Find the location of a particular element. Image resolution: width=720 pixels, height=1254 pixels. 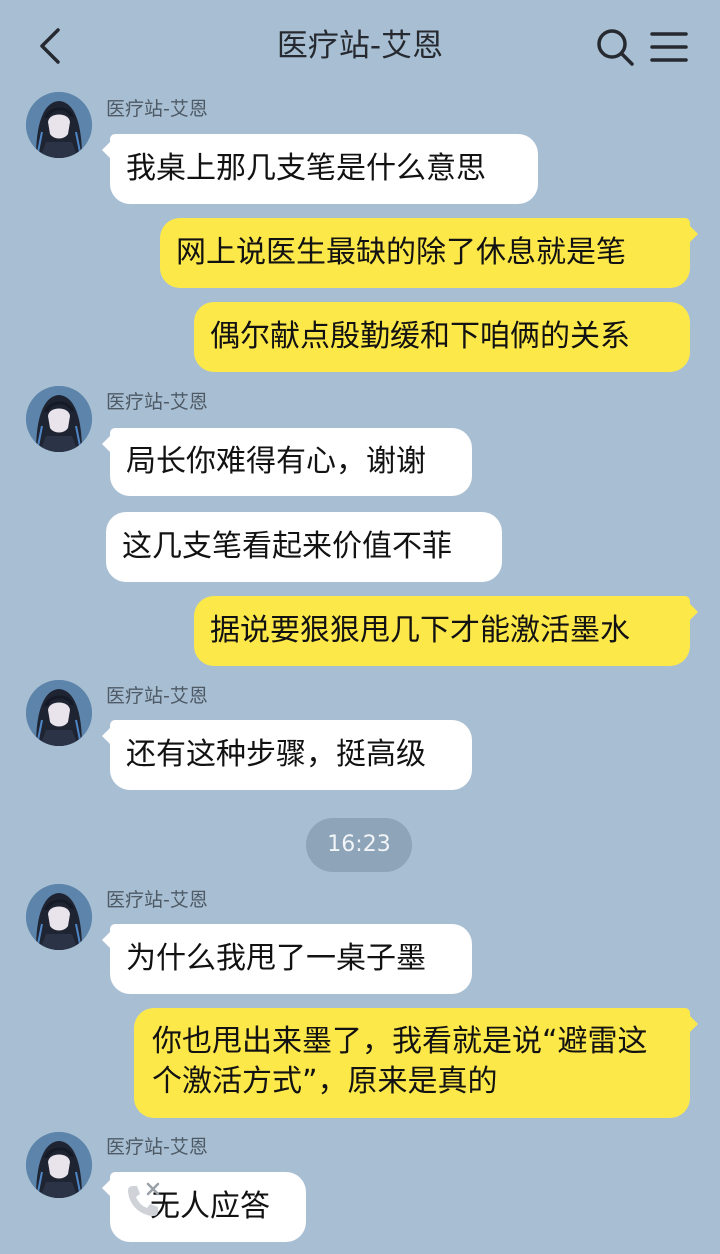

message-text: 局长你难得有心，谢谢 is located at coordinates (276, 461).